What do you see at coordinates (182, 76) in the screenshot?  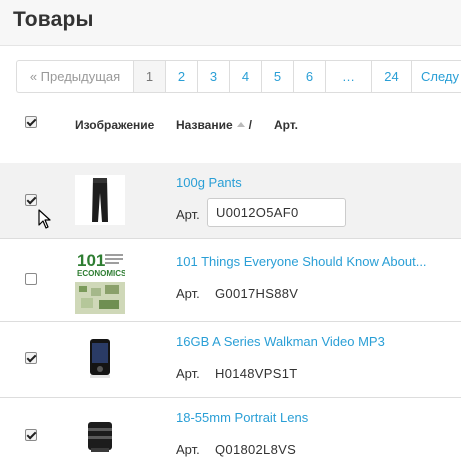 I see `page-2-button: 2` at bounding box center [182, 76].